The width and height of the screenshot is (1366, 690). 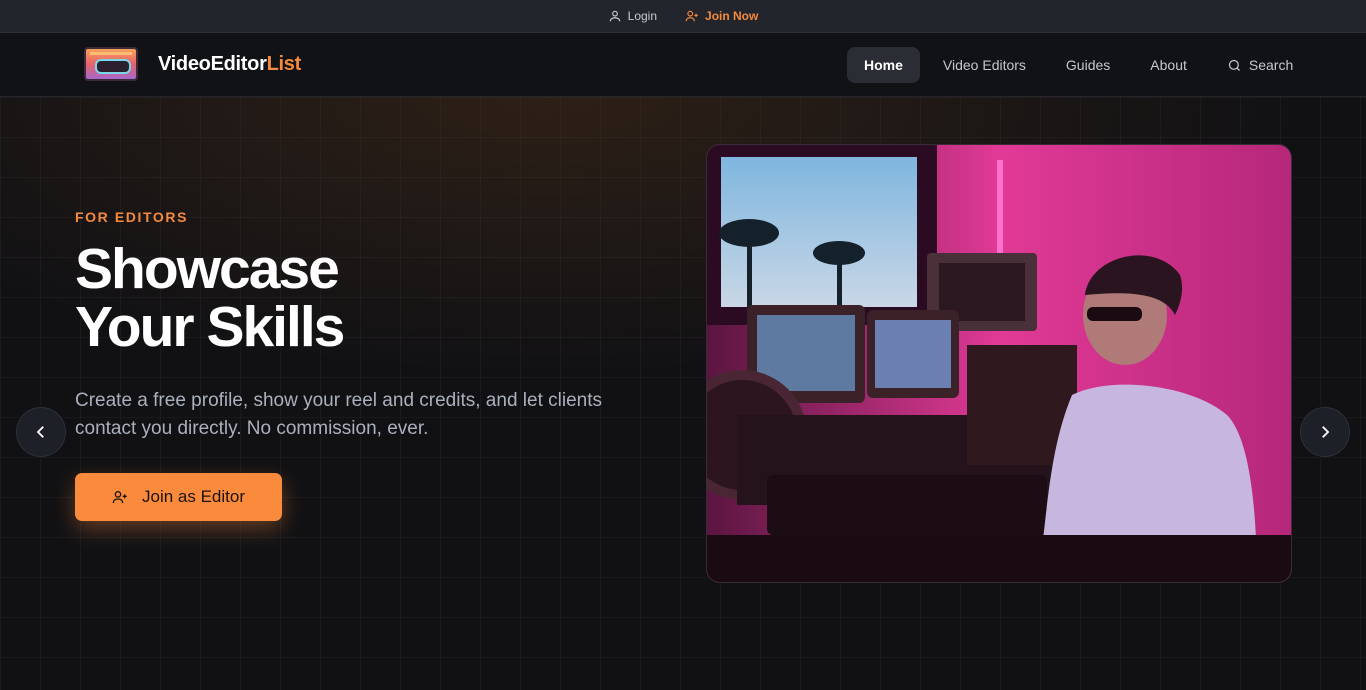 I want to click on nav-search: Search, so click(x=1260, y=65).